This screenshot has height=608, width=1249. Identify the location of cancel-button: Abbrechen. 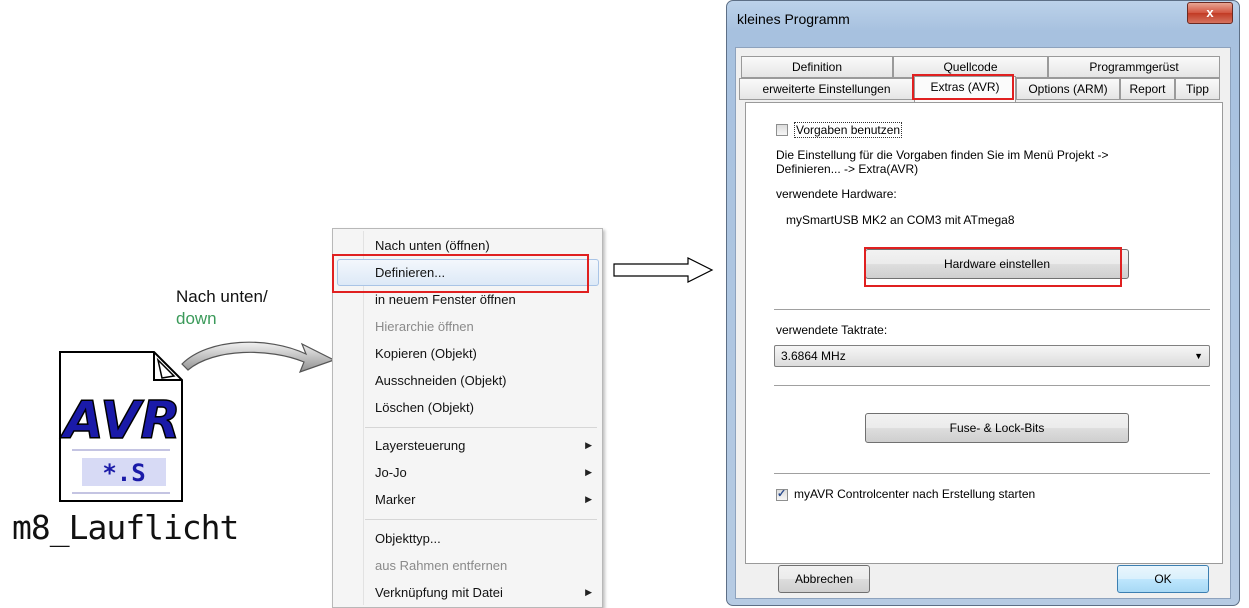
(824, 579).